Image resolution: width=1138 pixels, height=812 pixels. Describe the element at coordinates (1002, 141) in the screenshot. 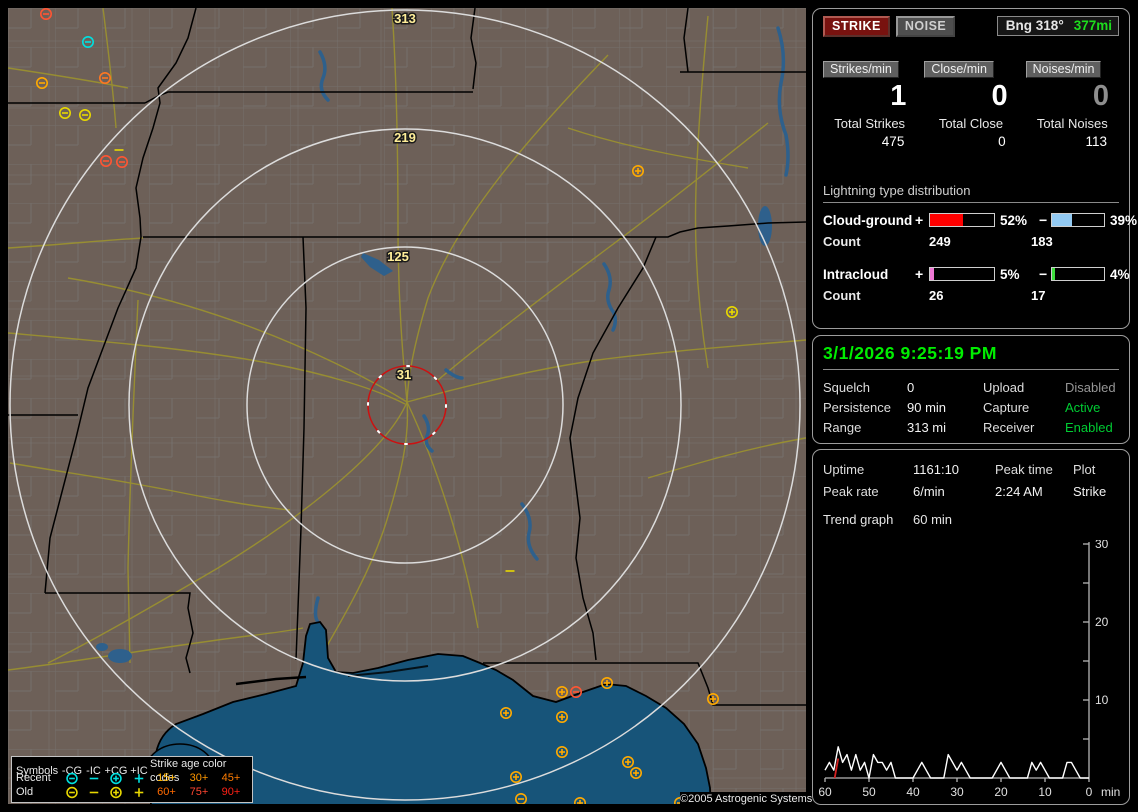

I see `total-close-value: 0` at that location.